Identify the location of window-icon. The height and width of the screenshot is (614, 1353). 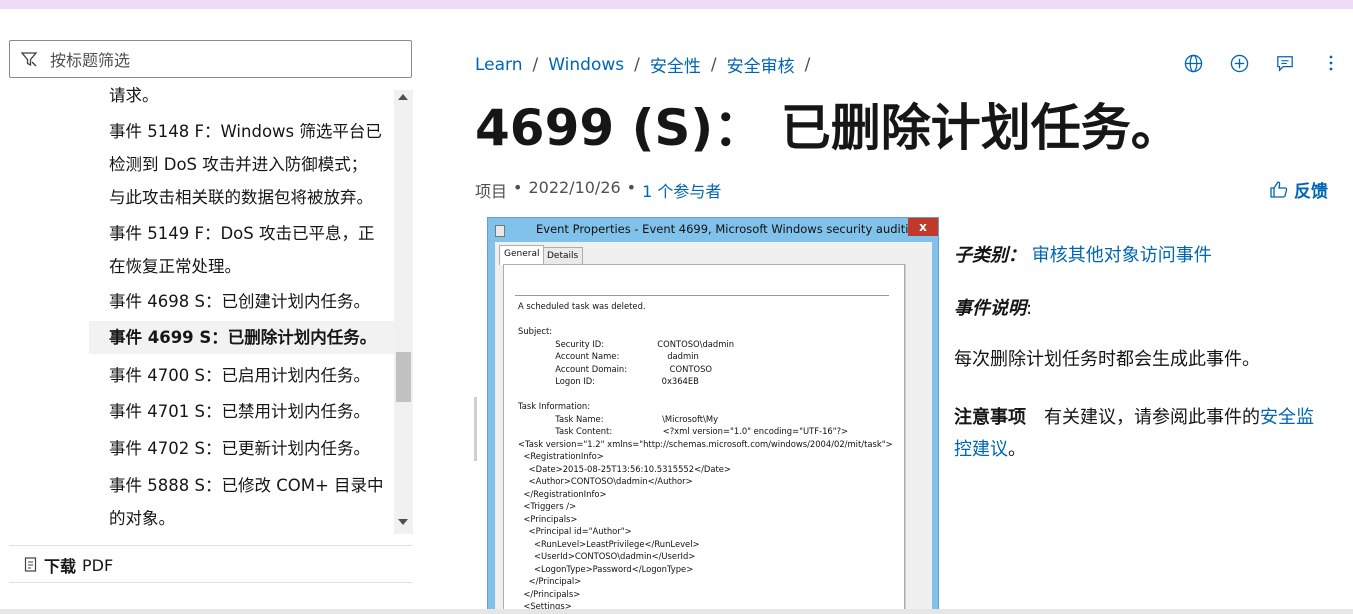
(500, 231).